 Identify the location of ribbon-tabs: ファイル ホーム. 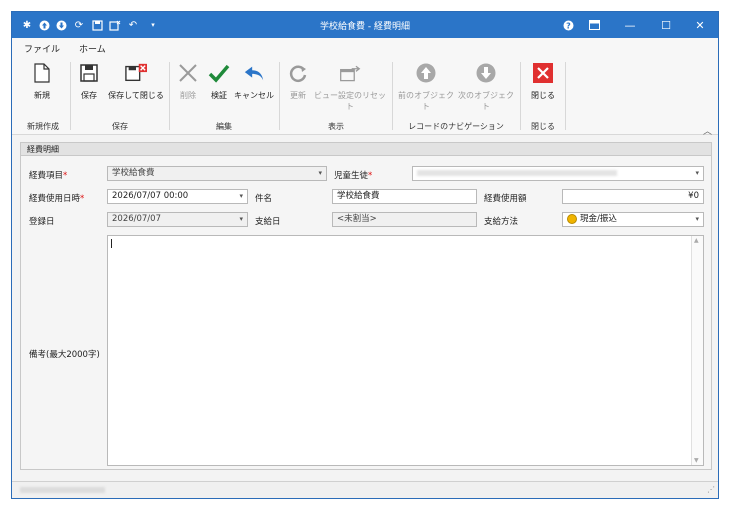
(365, 48).